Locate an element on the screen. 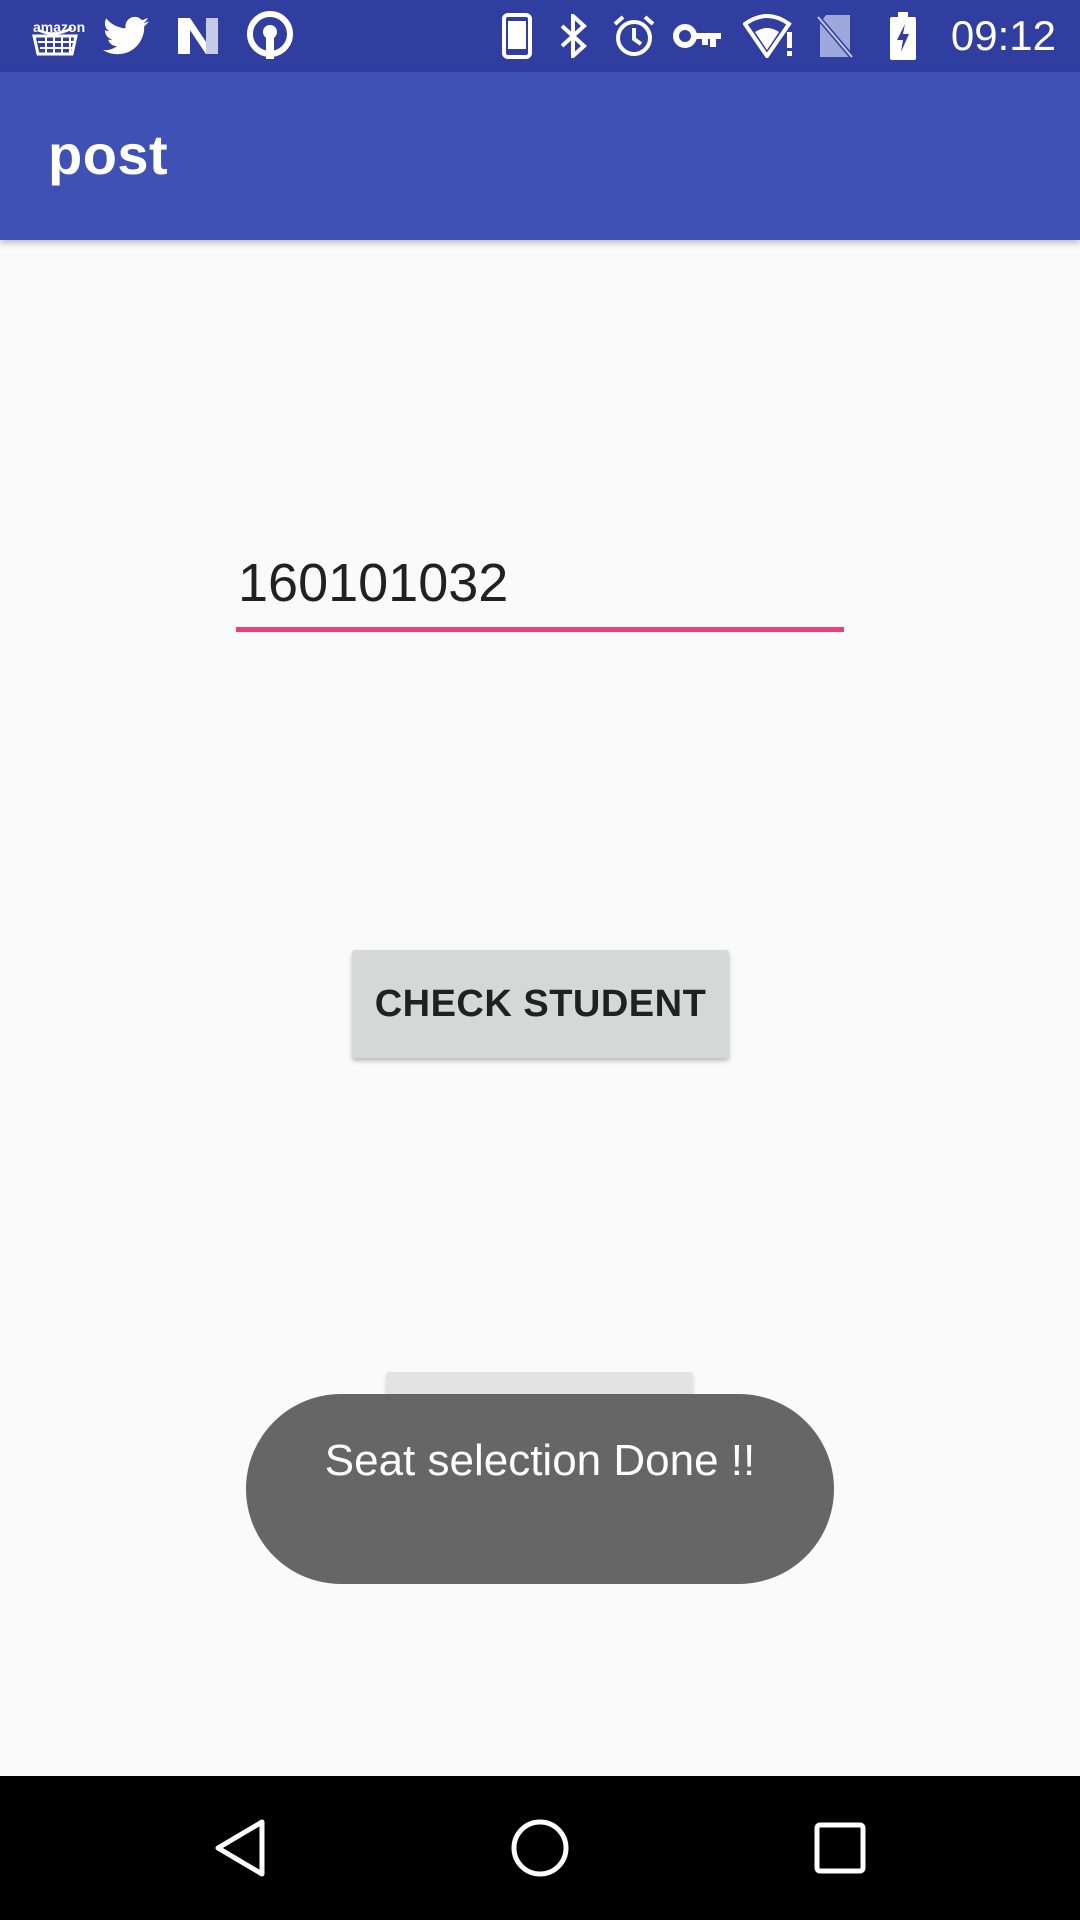 This screenshot has width=1080, height=1920. student-id-input is located at coordinates (540, 583).